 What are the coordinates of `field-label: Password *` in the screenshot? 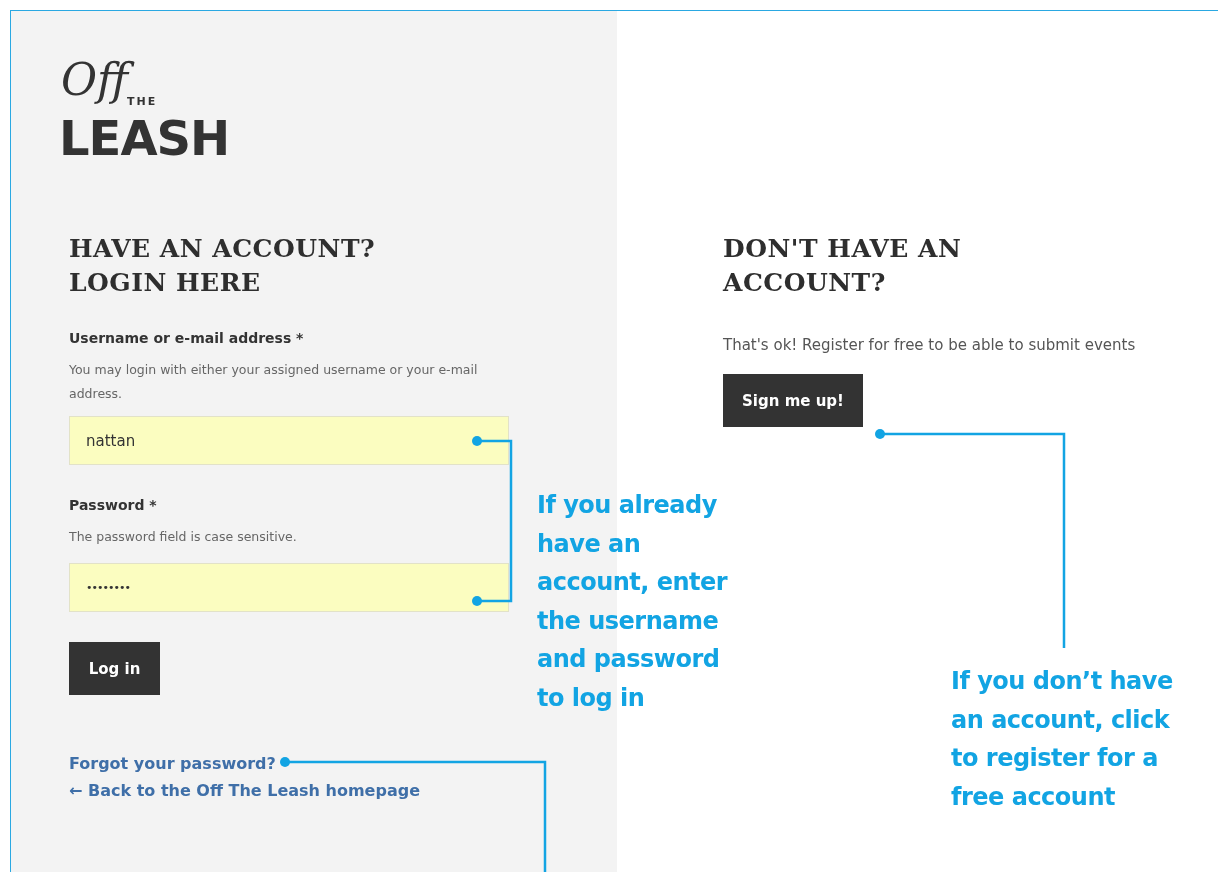 It's located at (113, 505).